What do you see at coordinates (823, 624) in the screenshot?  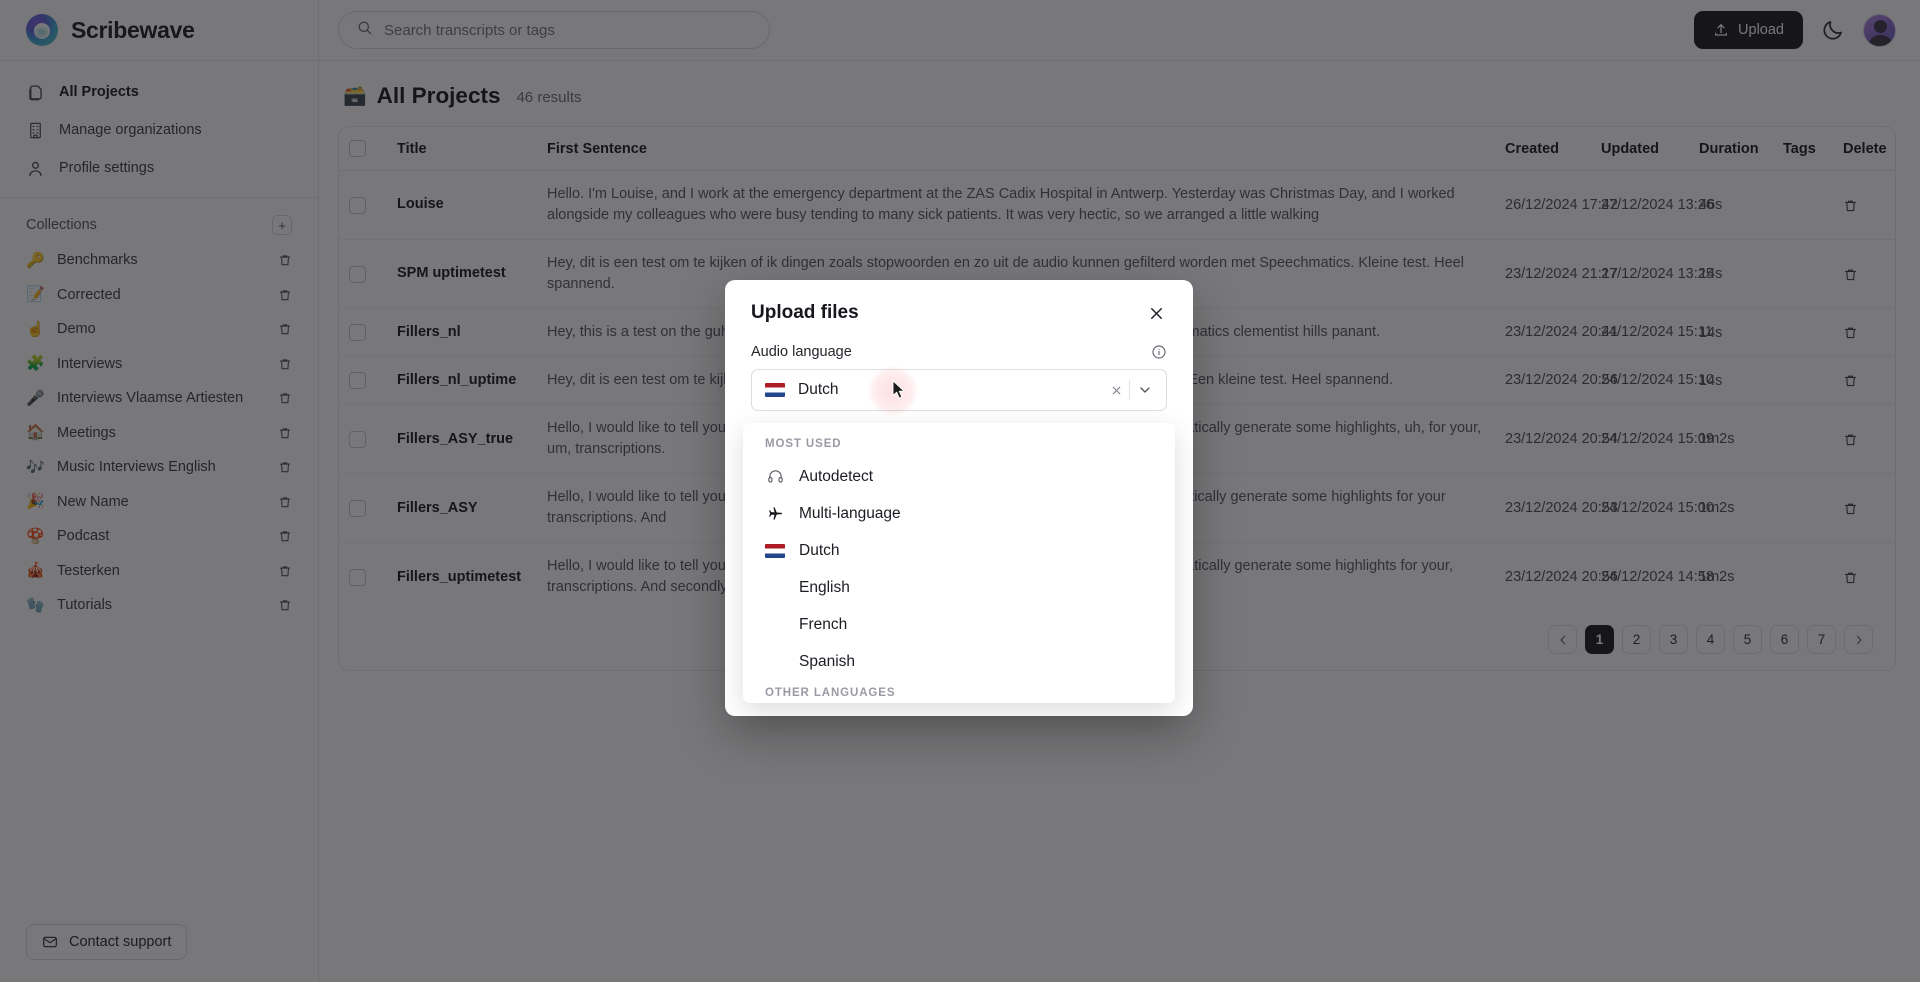 I see `dropdown-option-label: French` at bounding box center [823, 624].